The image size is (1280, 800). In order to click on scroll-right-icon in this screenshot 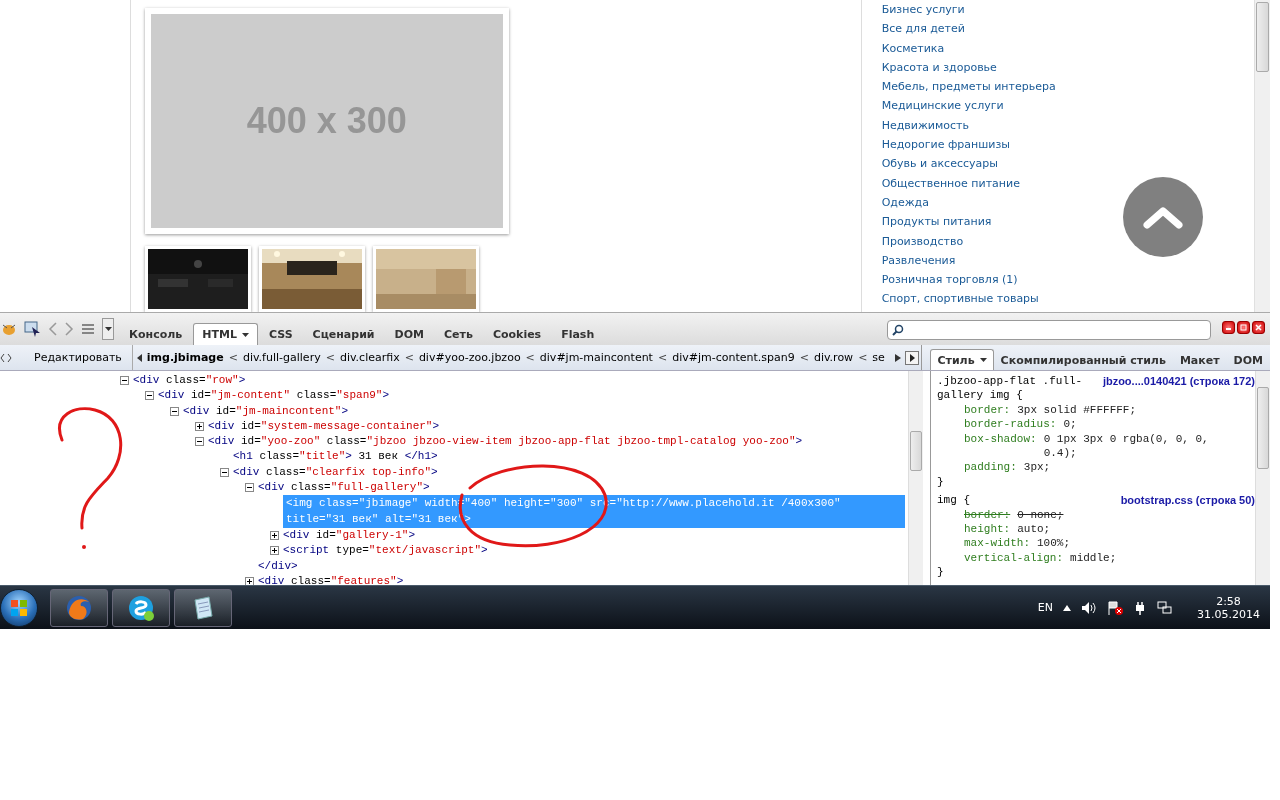, I will do `click(898, 357)`.